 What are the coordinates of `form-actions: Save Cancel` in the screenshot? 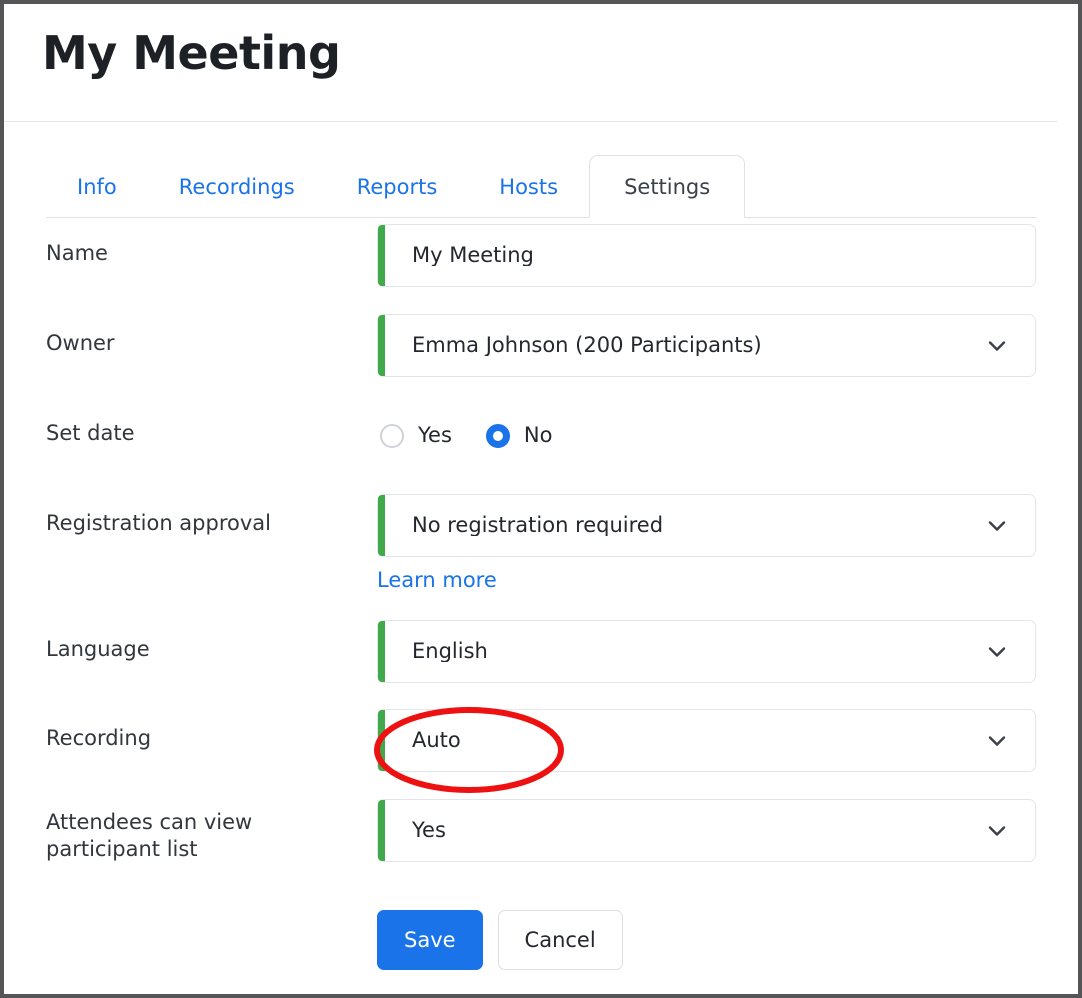 It's located at (706, 940).